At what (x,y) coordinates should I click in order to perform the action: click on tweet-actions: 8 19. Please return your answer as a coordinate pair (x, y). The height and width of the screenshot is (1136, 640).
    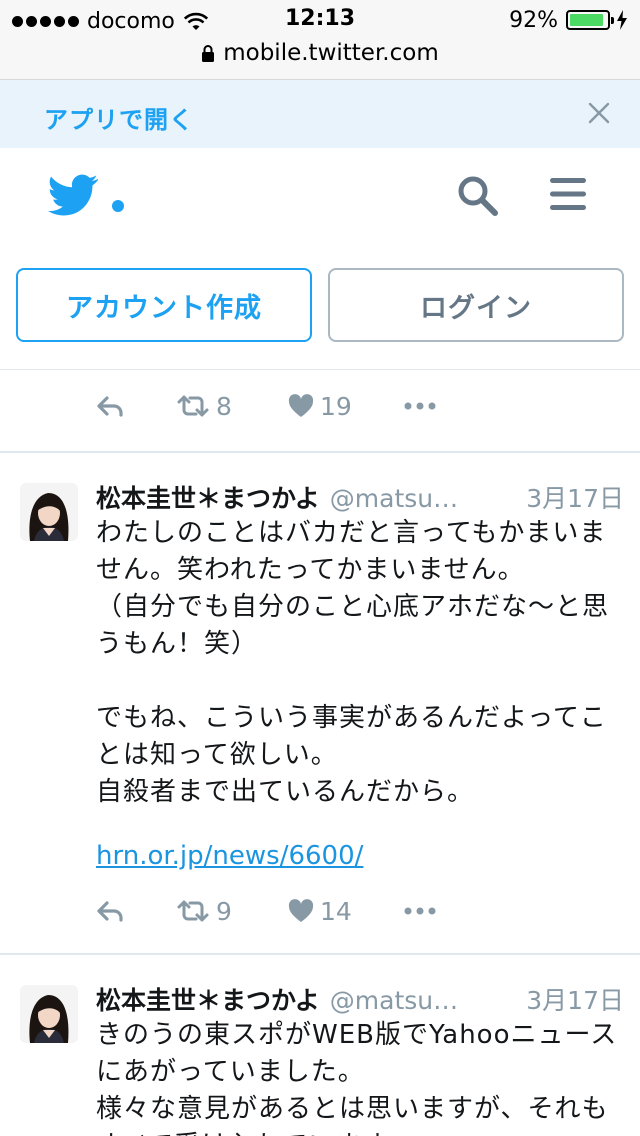
    Looking at the image, I should click on (266, 406).